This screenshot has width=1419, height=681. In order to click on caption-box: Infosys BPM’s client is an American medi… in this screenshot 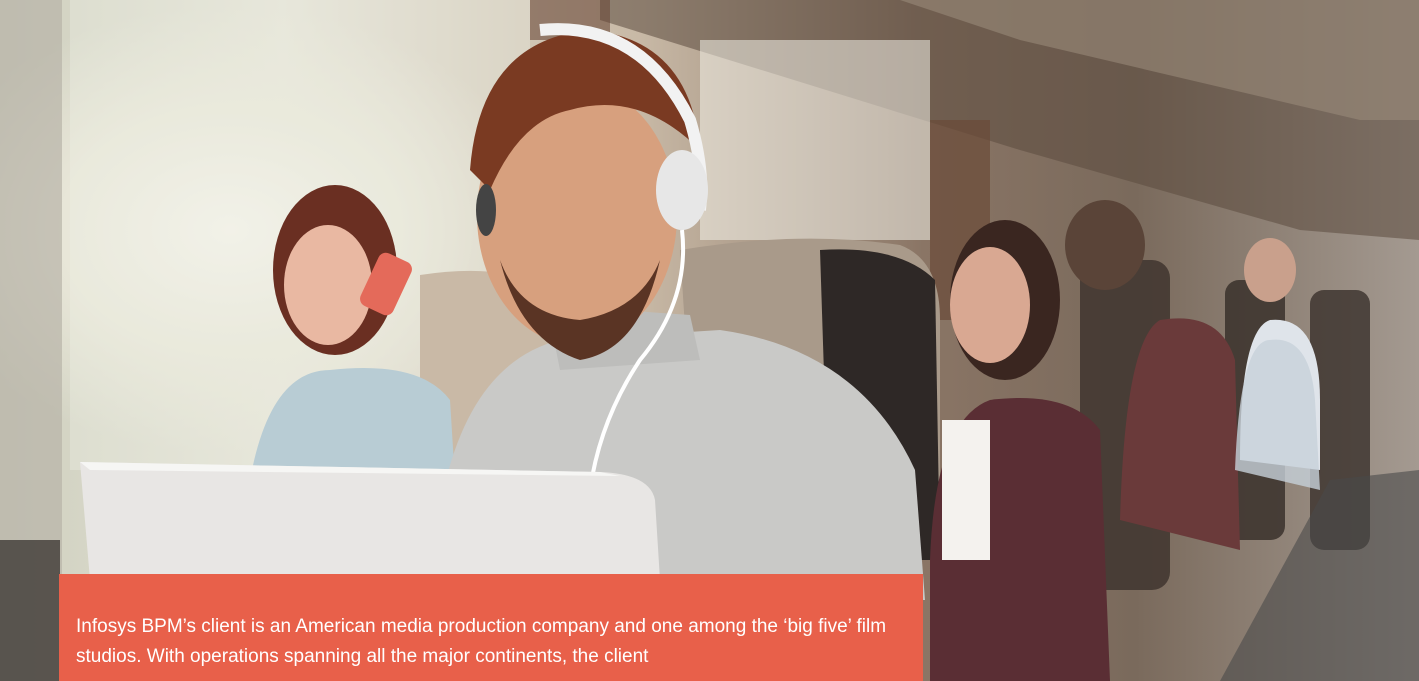, I will do `click(491, 627)`.